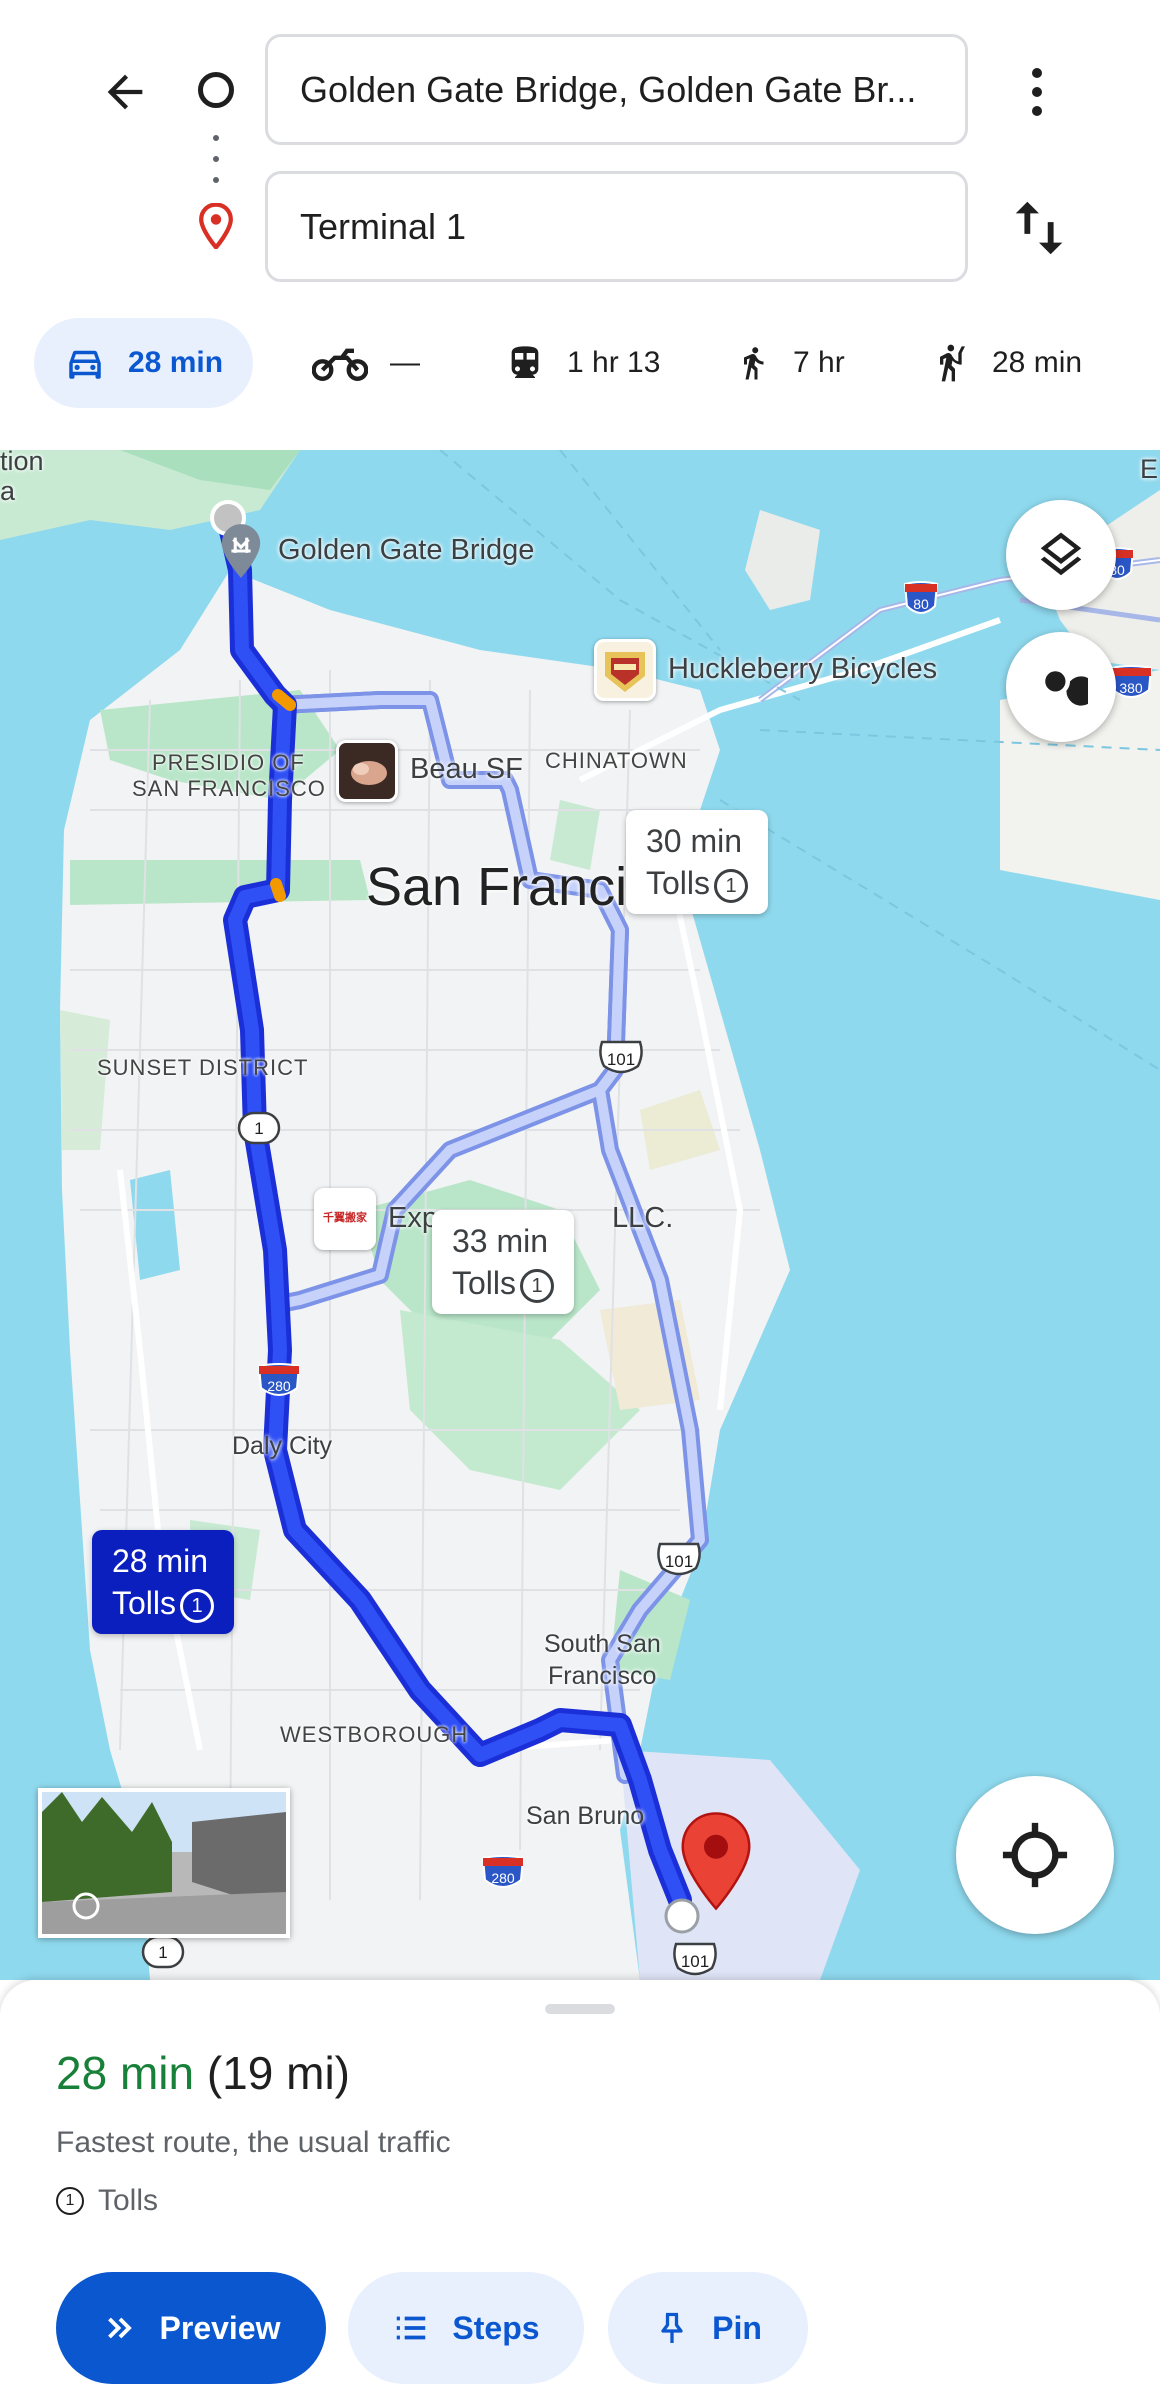  I want to click on mode-motorcycle-label: —, so click(405, 362).